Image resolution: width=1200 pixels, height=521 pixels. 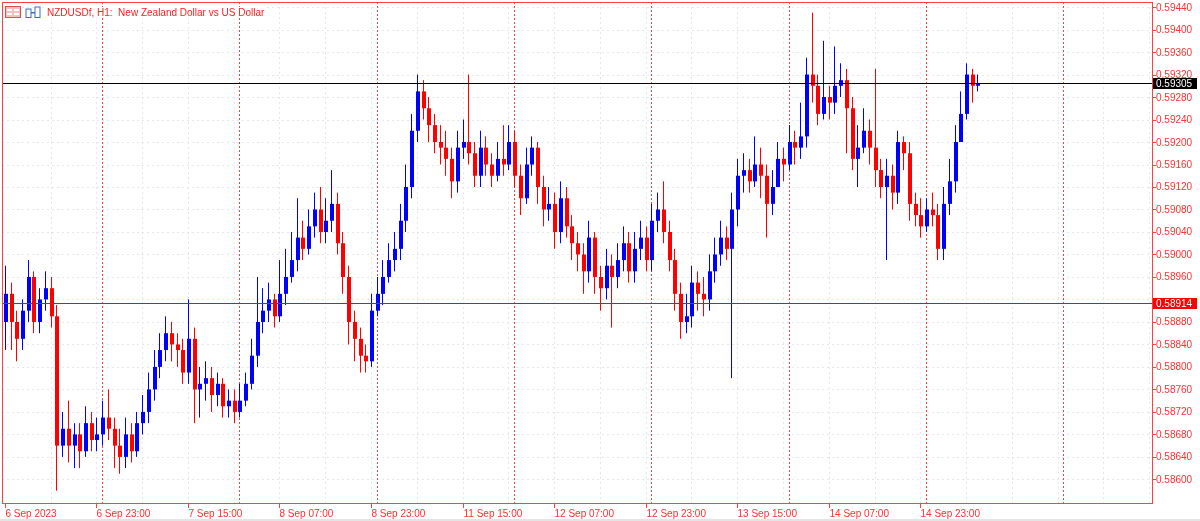 What do you see at coordinates (13, 12) in the screenshot?
I see `list-icon` at bounding box center [13, 12].